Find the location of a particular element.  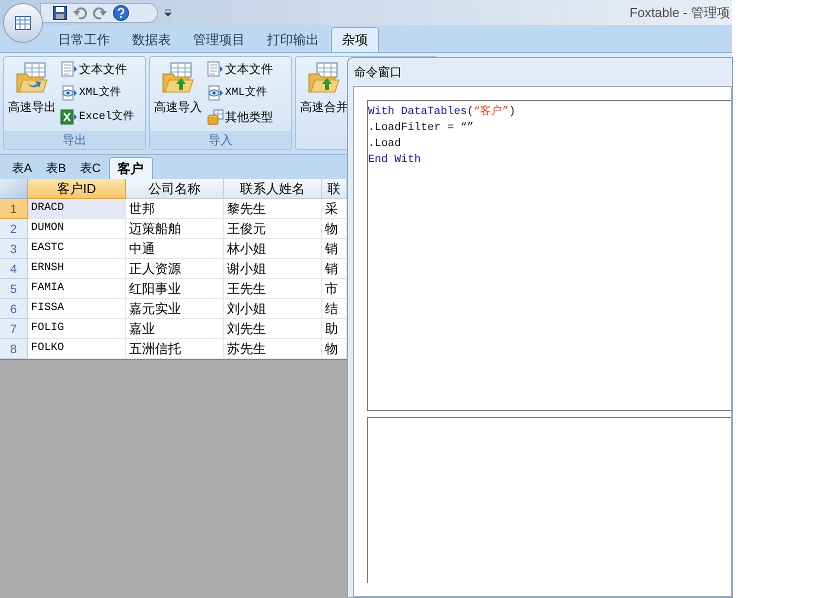

large-ribbon-button: 高速导入 is located at coordinates (178, 95).